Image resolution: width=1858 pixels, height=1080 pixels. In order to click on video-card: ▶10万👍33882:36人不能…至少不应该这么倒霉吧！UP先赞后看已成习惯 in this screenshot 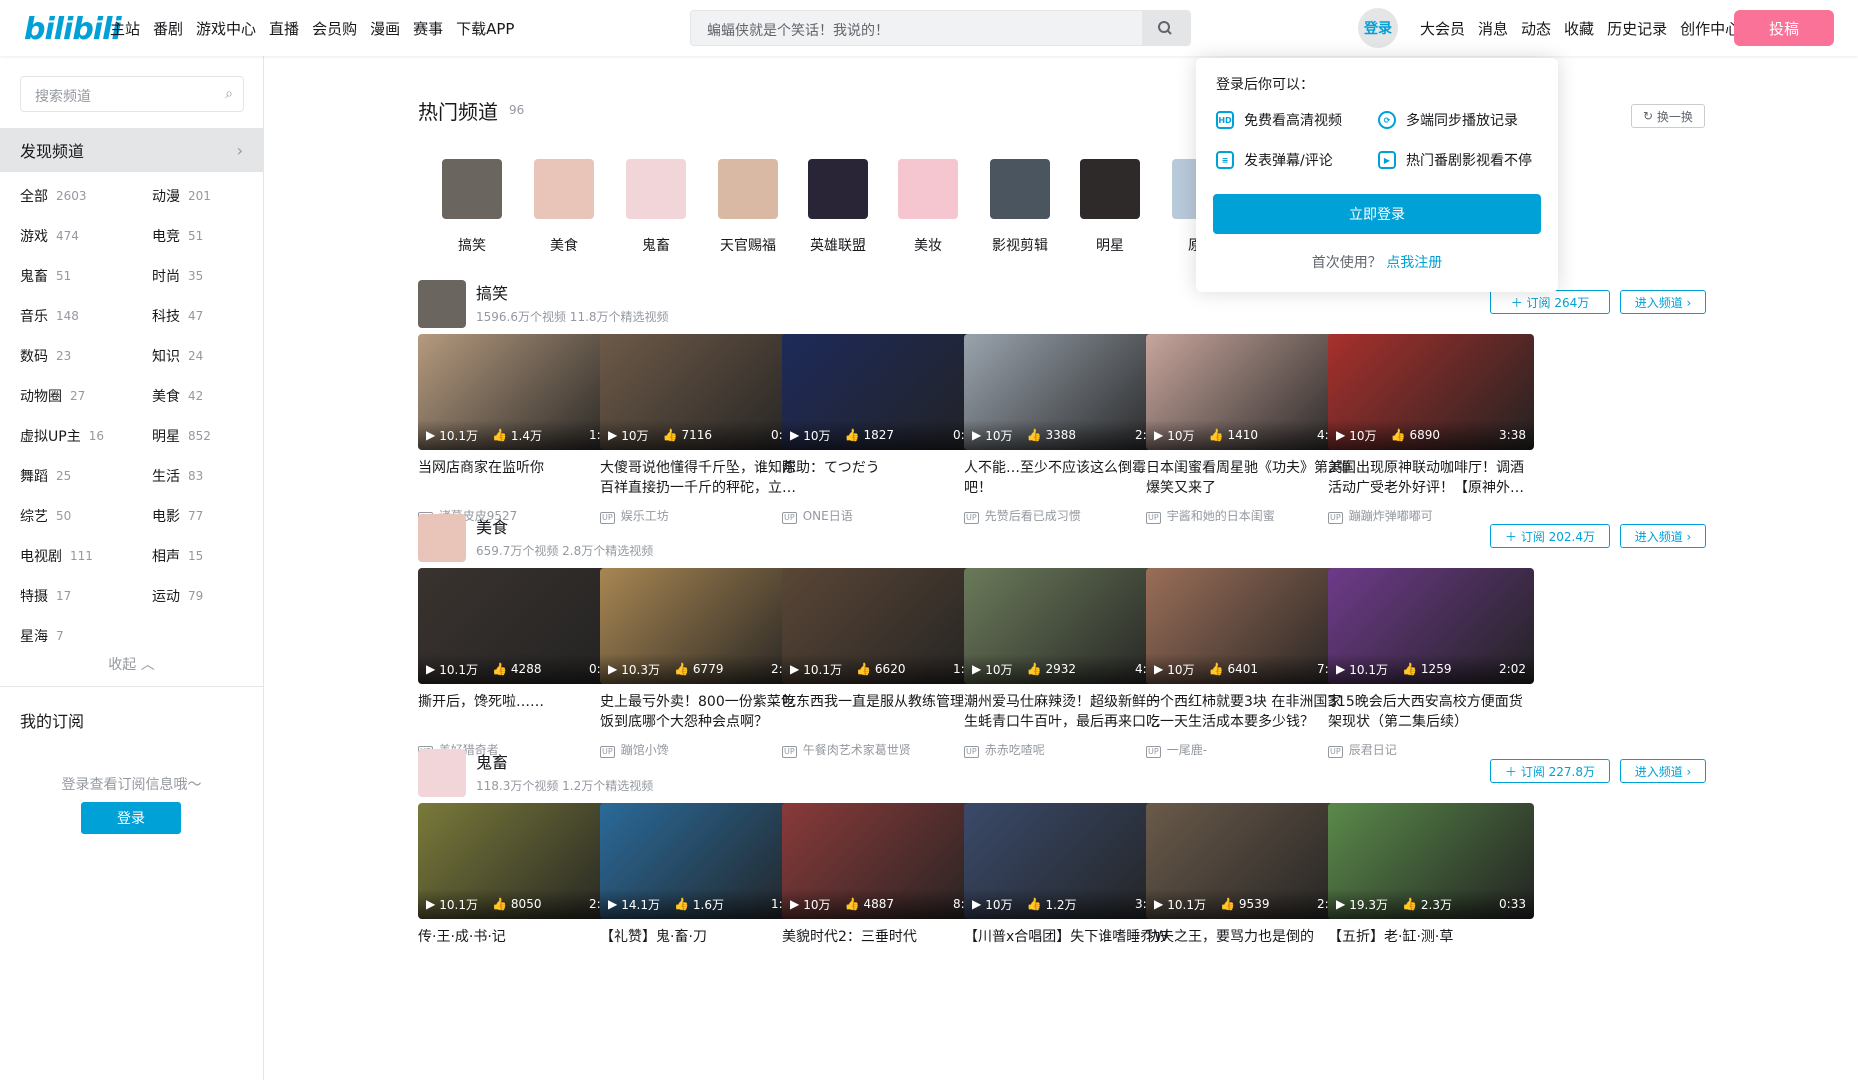, I will do `click(1067, 429)`.